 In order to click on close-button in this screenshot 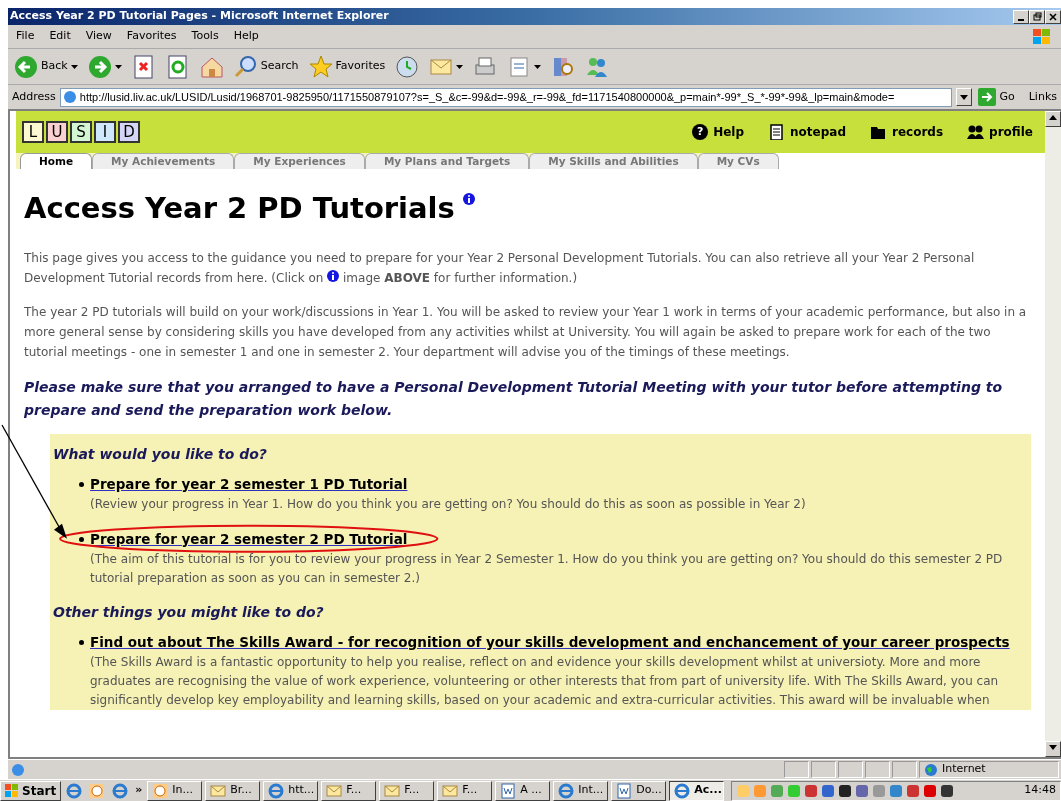, I will do `click(1053, 16)`.